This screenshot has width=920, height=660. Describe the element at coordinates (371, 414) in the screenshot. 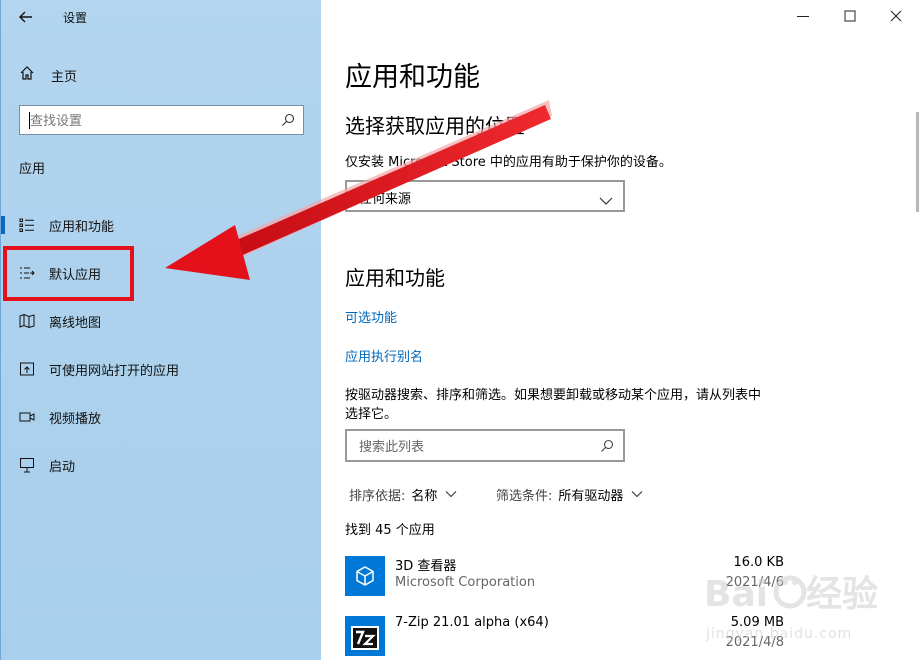

I see `description-line: 选择它。` at that location.